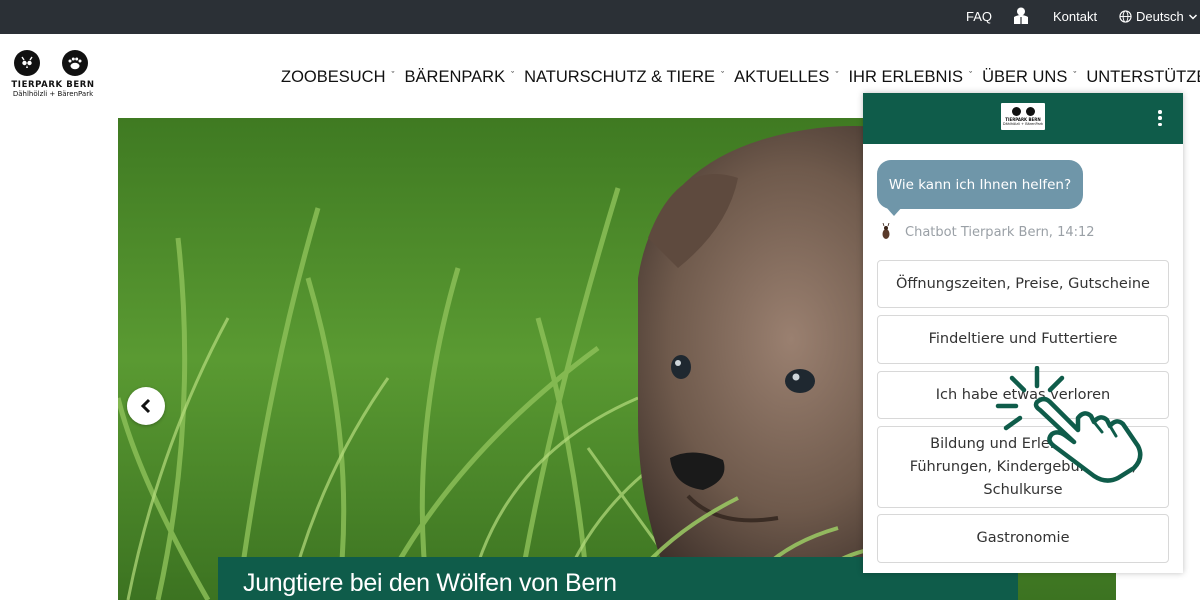  What do you see at coordinates (600, 17) in the screenshot?
I see `top-utility-bar: FAQ Kontakt Deutsch` at bounding box center [600, 17].